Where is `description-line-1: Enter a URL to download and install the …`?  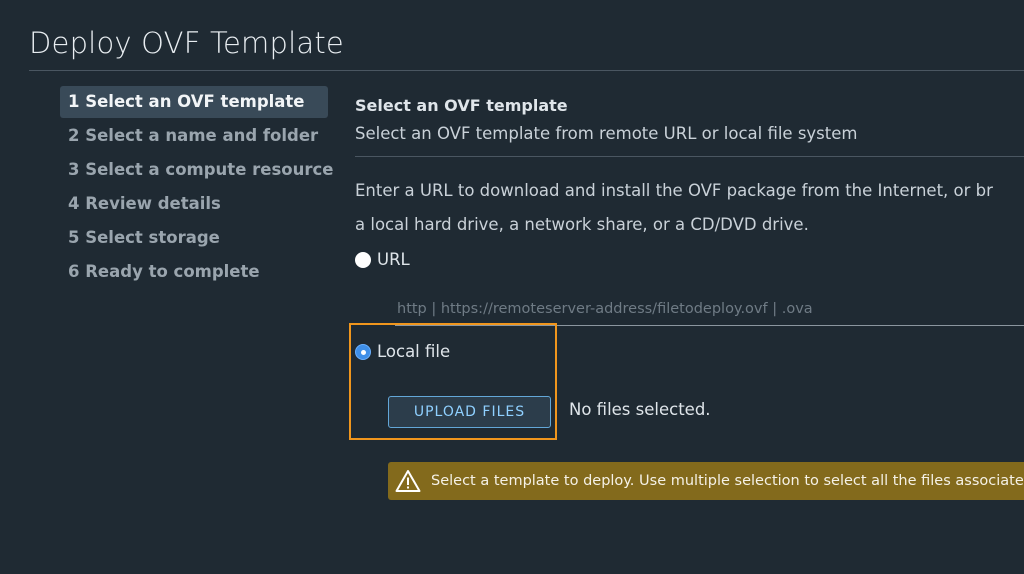 description-line-1: Enter a URL to download and install the … is located at coordinates (674, 190).